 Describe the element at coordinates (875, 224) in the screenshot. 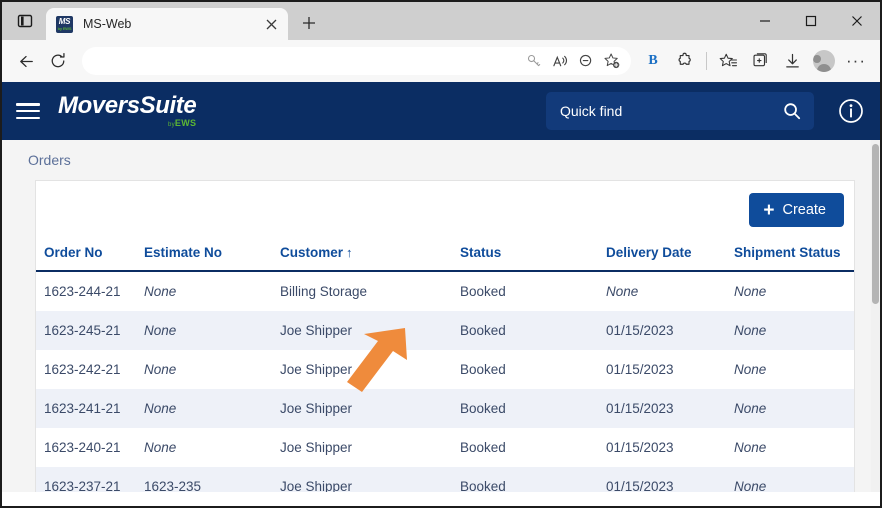

I see `scrollbar-thumb` at that location.